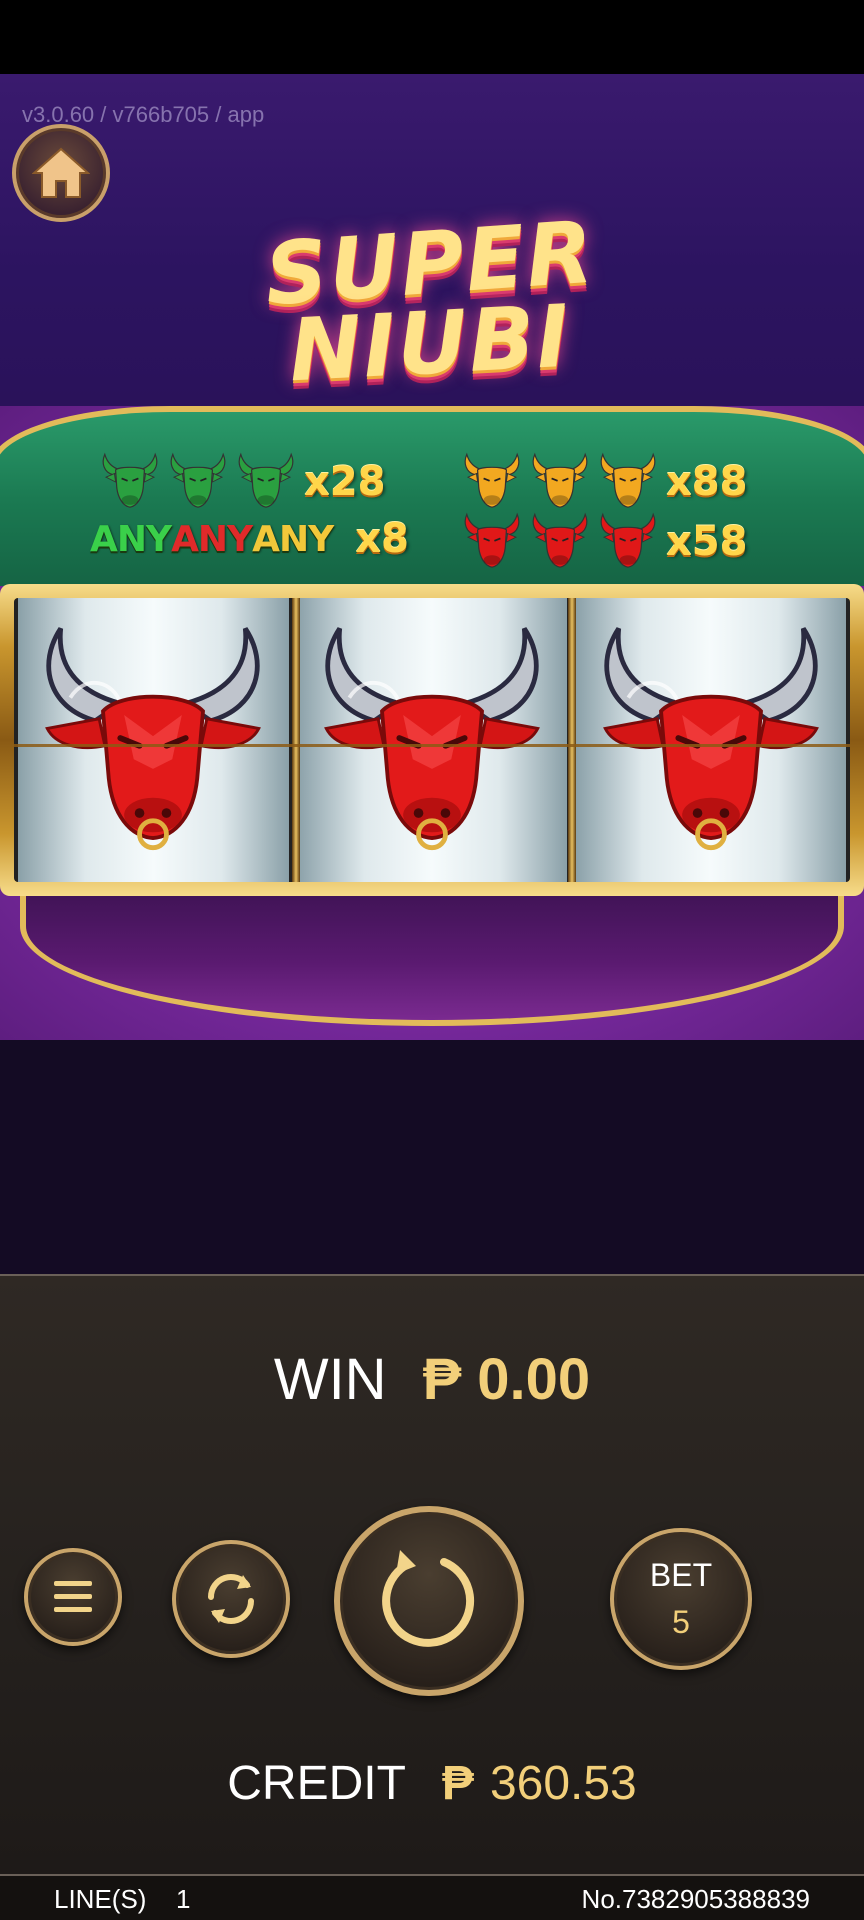  I want to click on bet-button: BET 5, so click(681, 1599).